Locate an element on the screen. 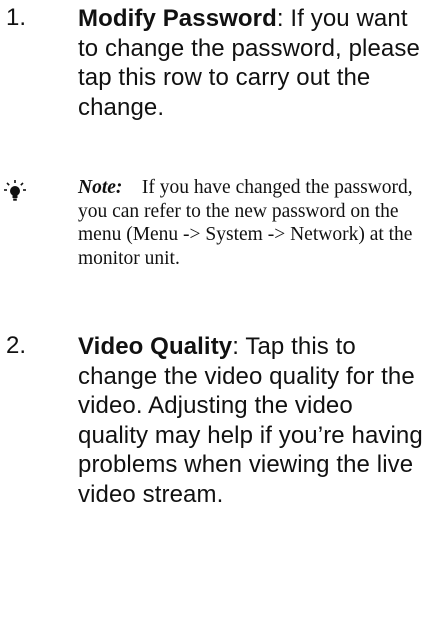  note-label: Note: is located at coordinates (100, 187).